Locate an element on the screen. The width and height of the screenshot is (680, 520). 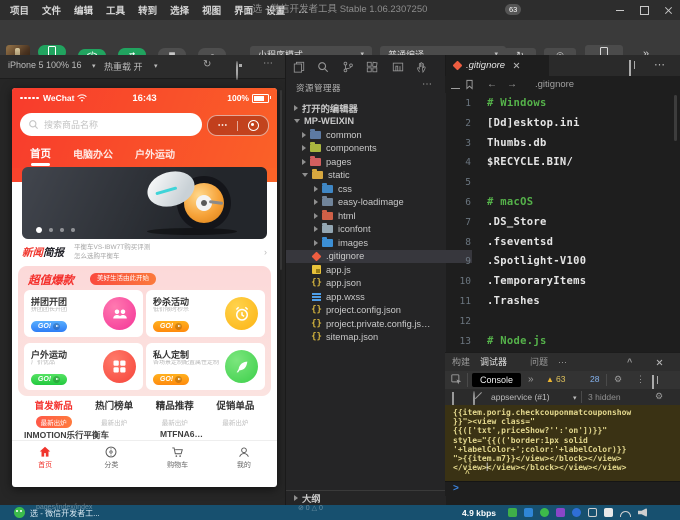
collapse-log-icon: ^ is located at coordinates (467, 473).